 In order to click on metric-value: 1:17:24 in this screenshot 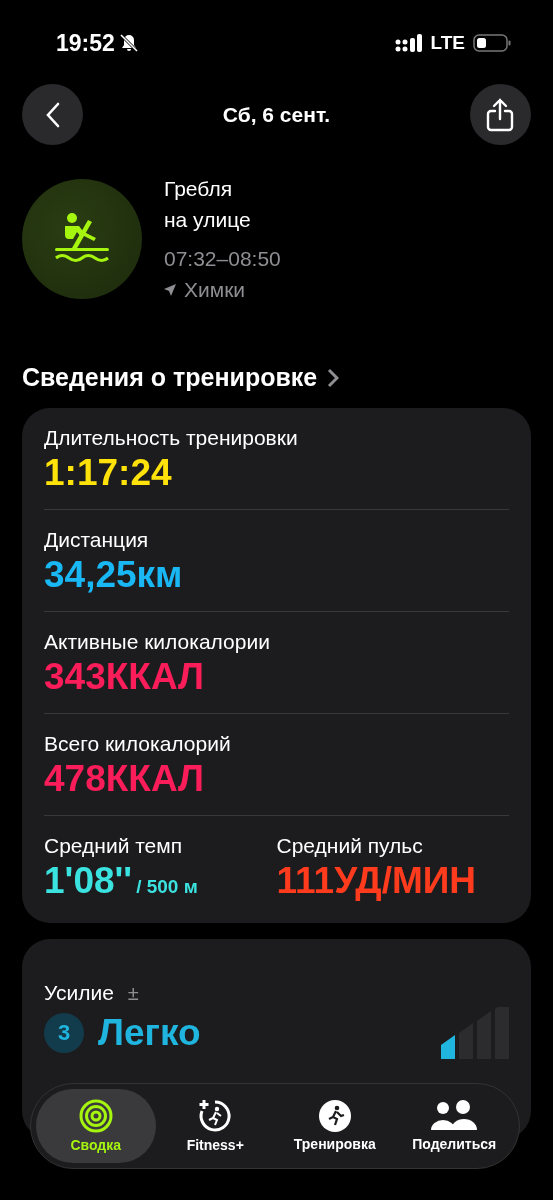, I will do `click(108, 473)`.